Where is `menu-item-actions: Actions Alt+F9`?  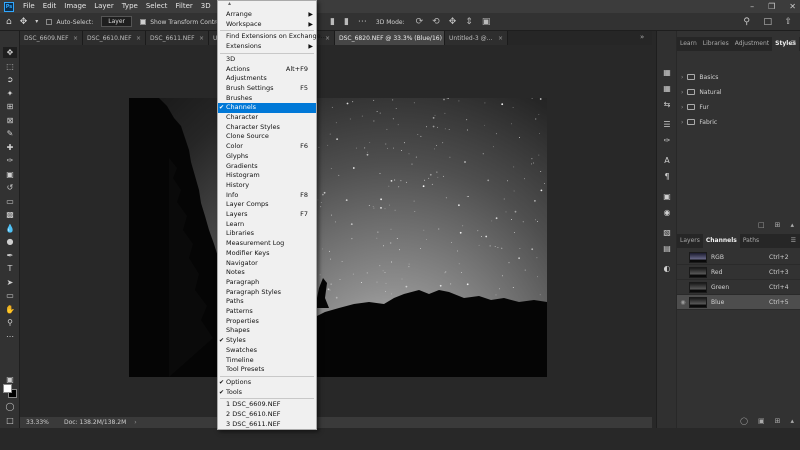
menu-item-actions: Actions Alt+F9 is located at coordinates (267, 70).